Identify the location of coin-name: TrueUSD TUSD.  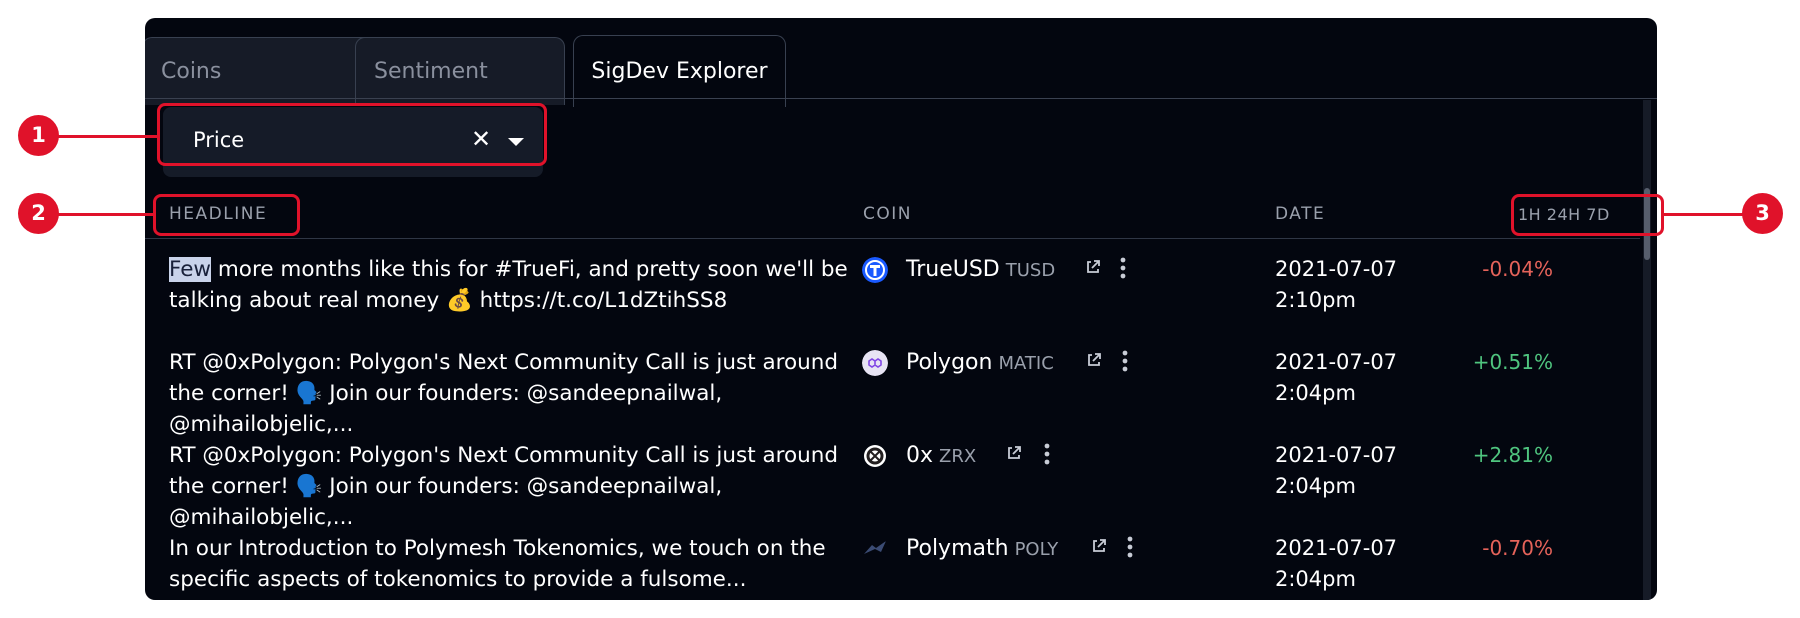
(980, 270).